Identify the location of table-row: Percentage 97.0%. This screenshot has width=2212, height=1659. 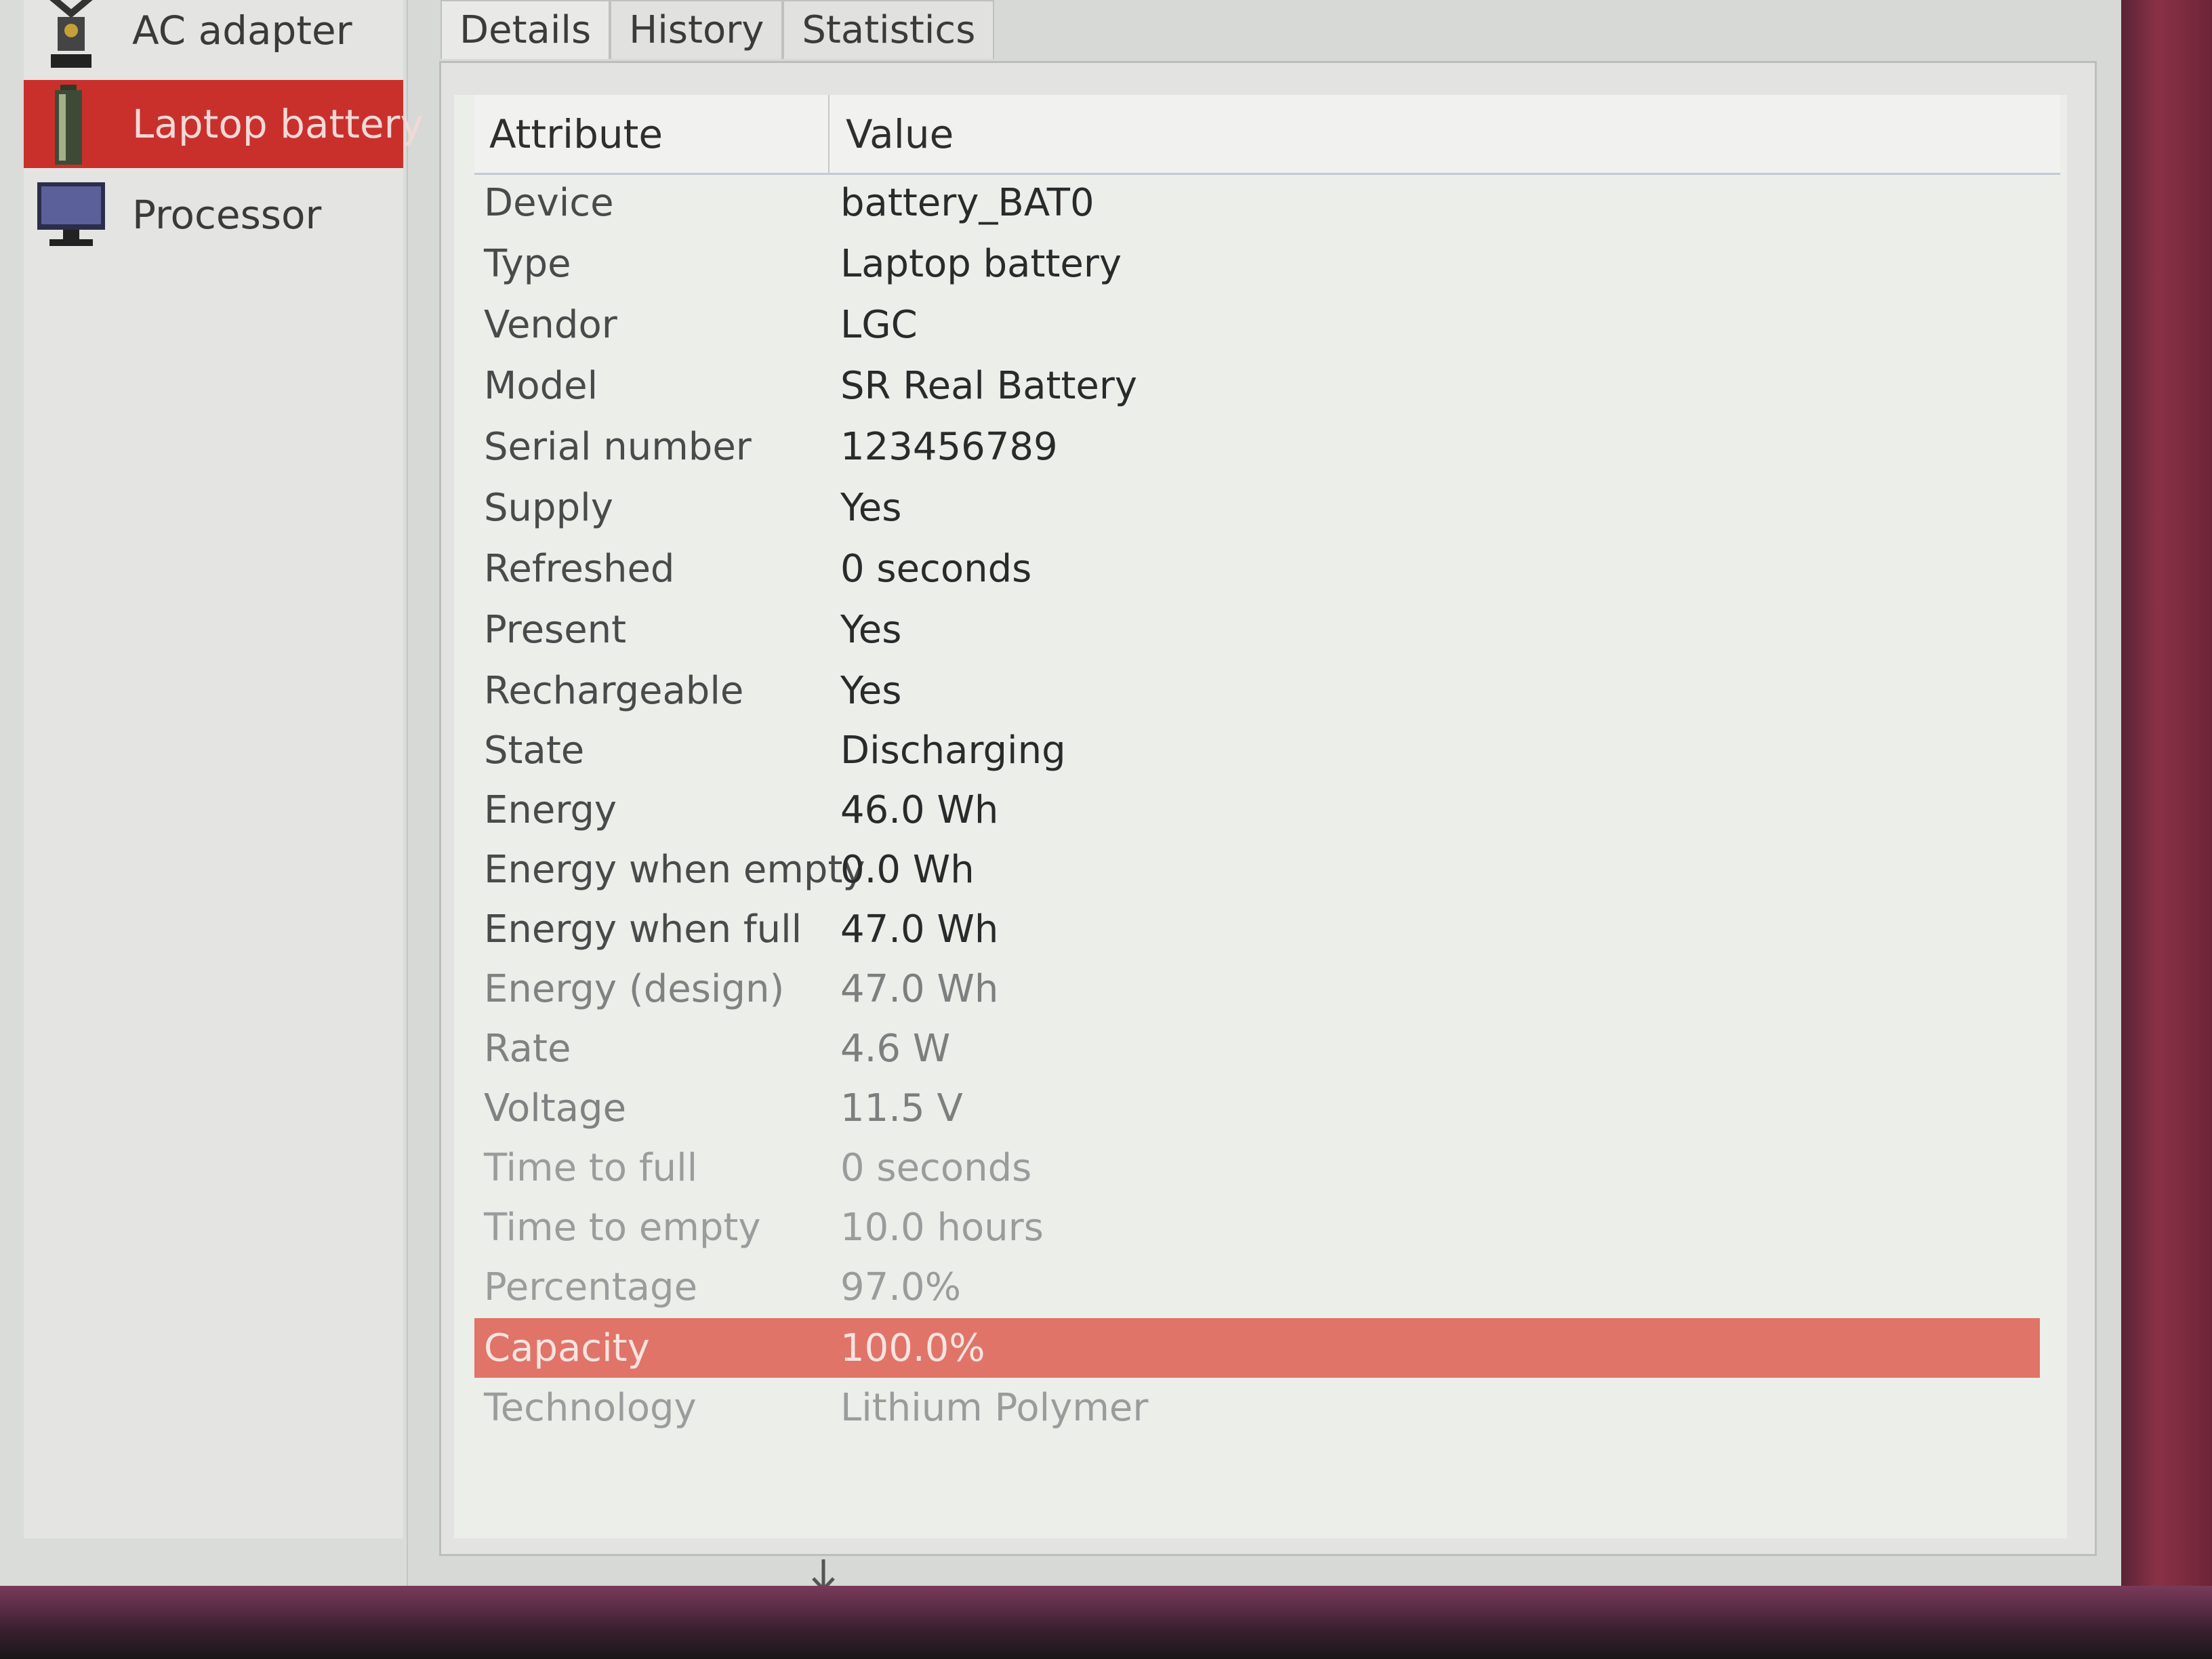
(1257, 1287).